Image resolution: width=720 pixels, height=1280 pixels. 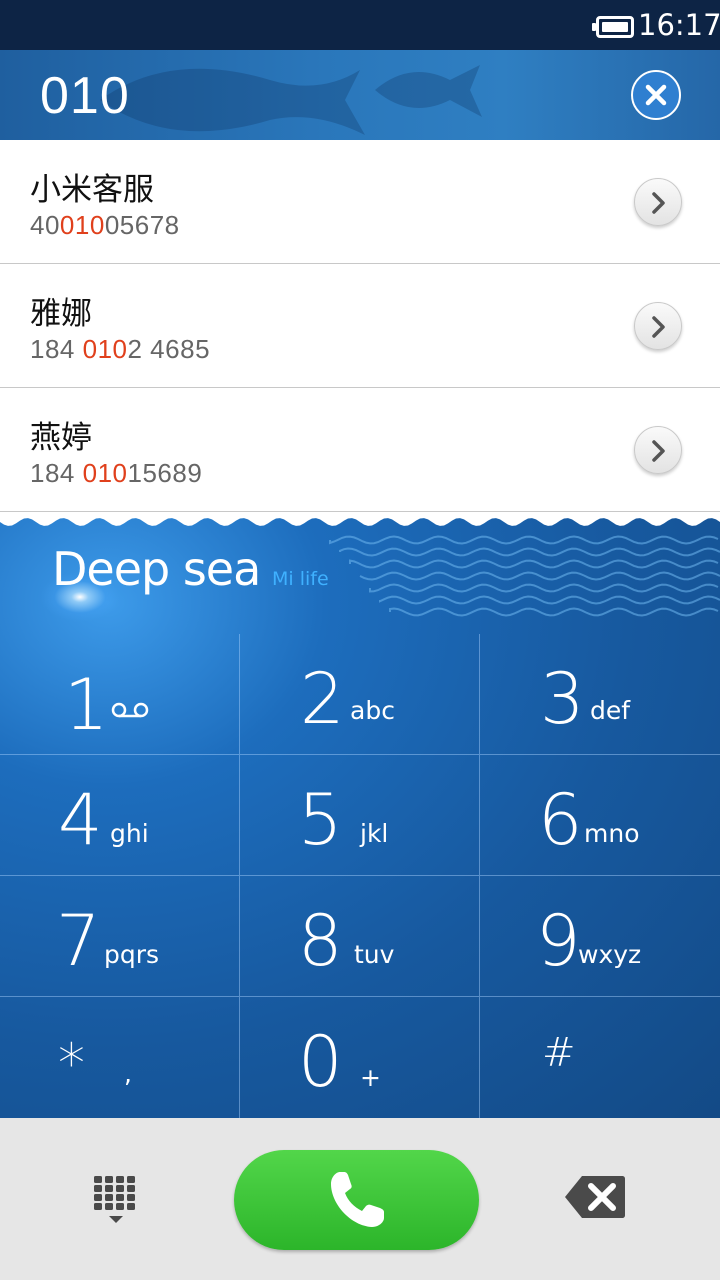 What do you see at coordinates (600, 694) in the screenshot?
I see `key-3: 3 def` at bounding box center [600, 694].